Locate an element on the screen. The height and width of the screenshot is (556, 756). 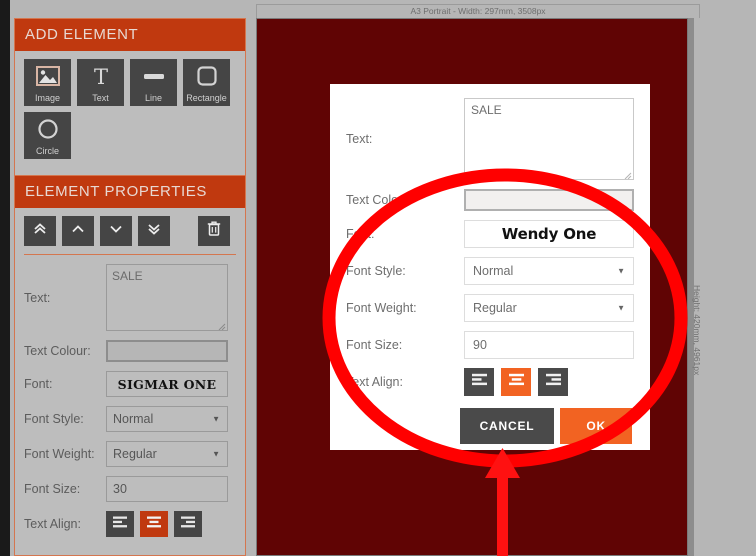
sidebar-font-weight-value: Regular is located at coordinates (135, 454).